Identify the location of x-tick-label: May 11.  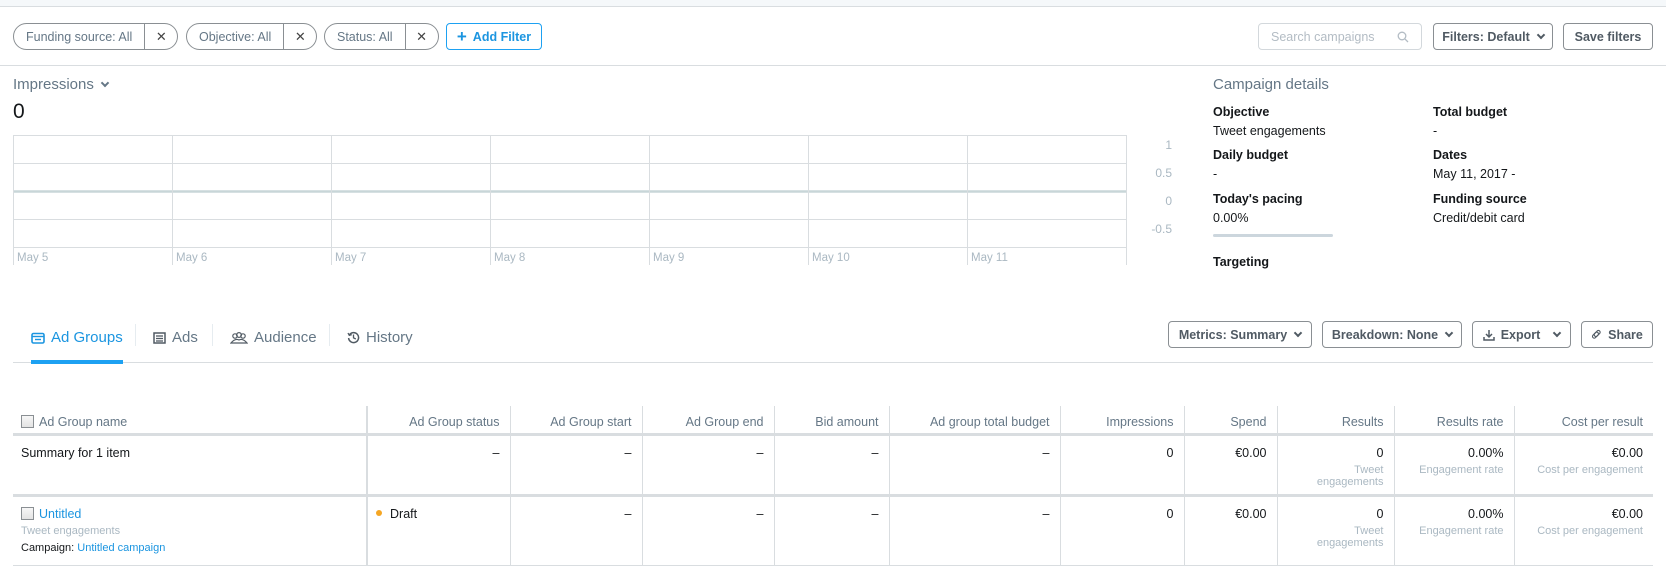
(989, 258).